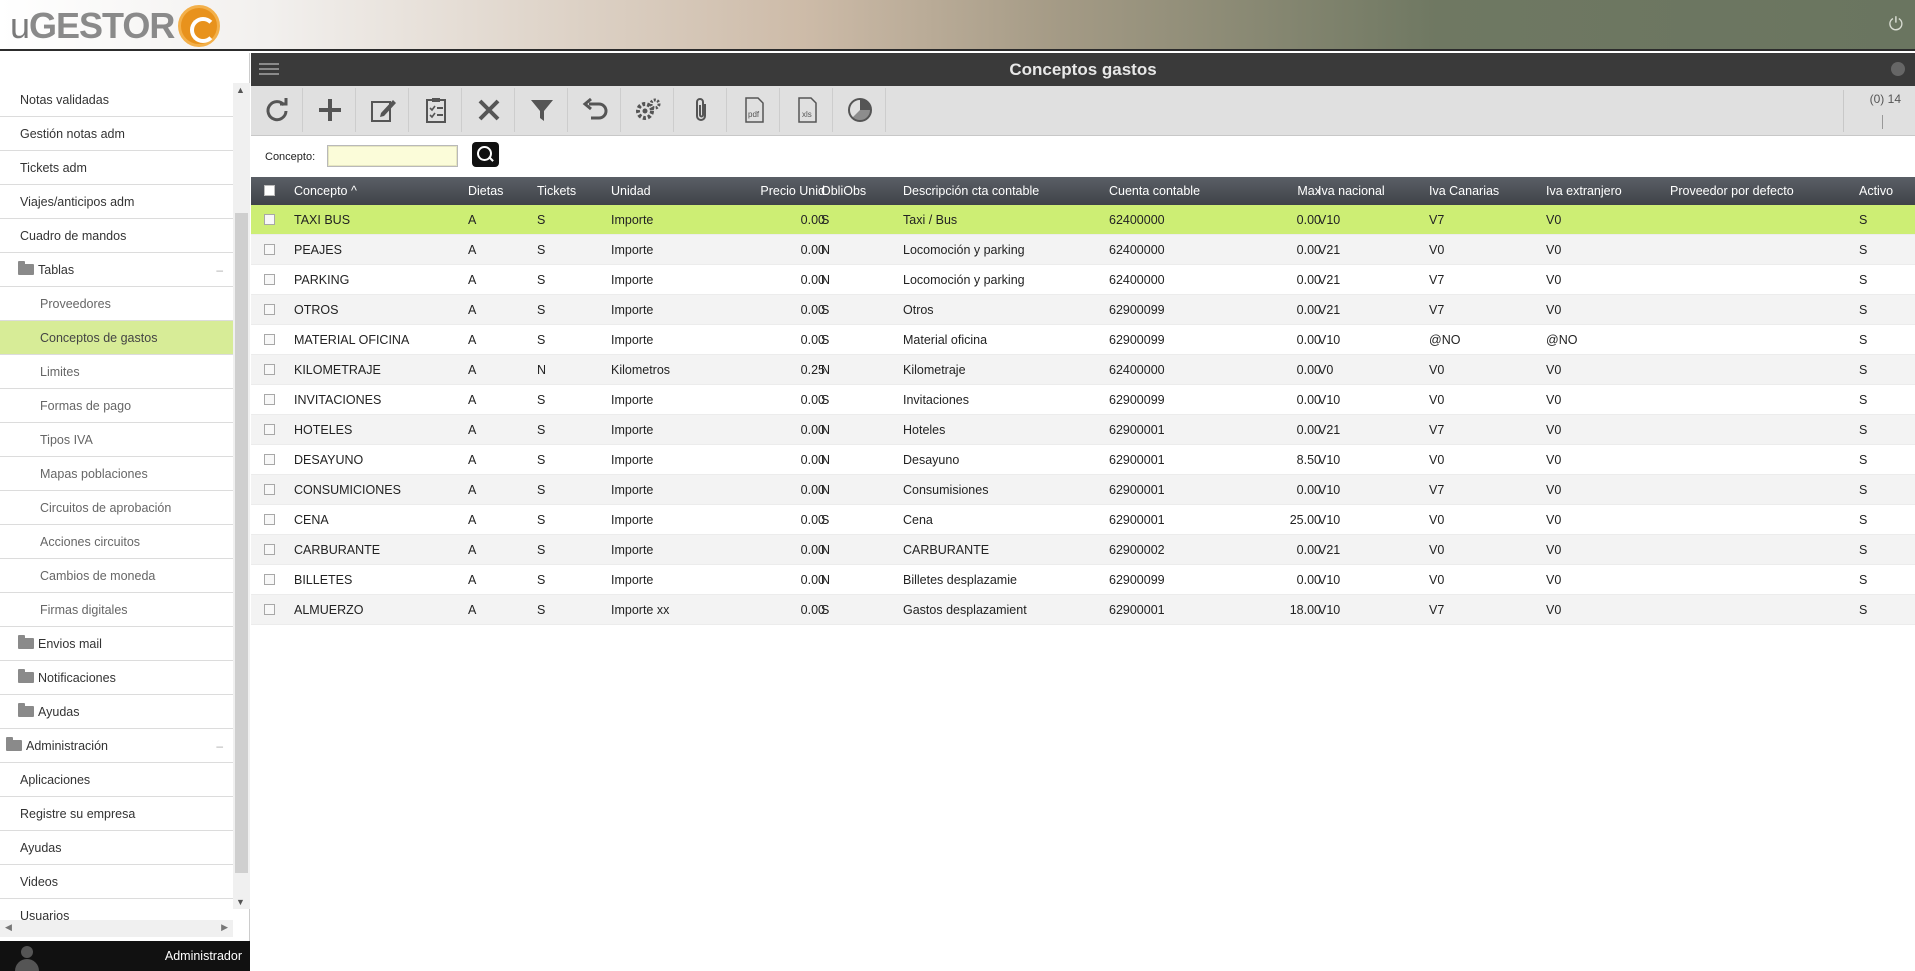 The image size is (1915, 971). What do you see at coordinates (330, 110) in the screenshot?
I see `add-button` at bounding box center [330, 110].